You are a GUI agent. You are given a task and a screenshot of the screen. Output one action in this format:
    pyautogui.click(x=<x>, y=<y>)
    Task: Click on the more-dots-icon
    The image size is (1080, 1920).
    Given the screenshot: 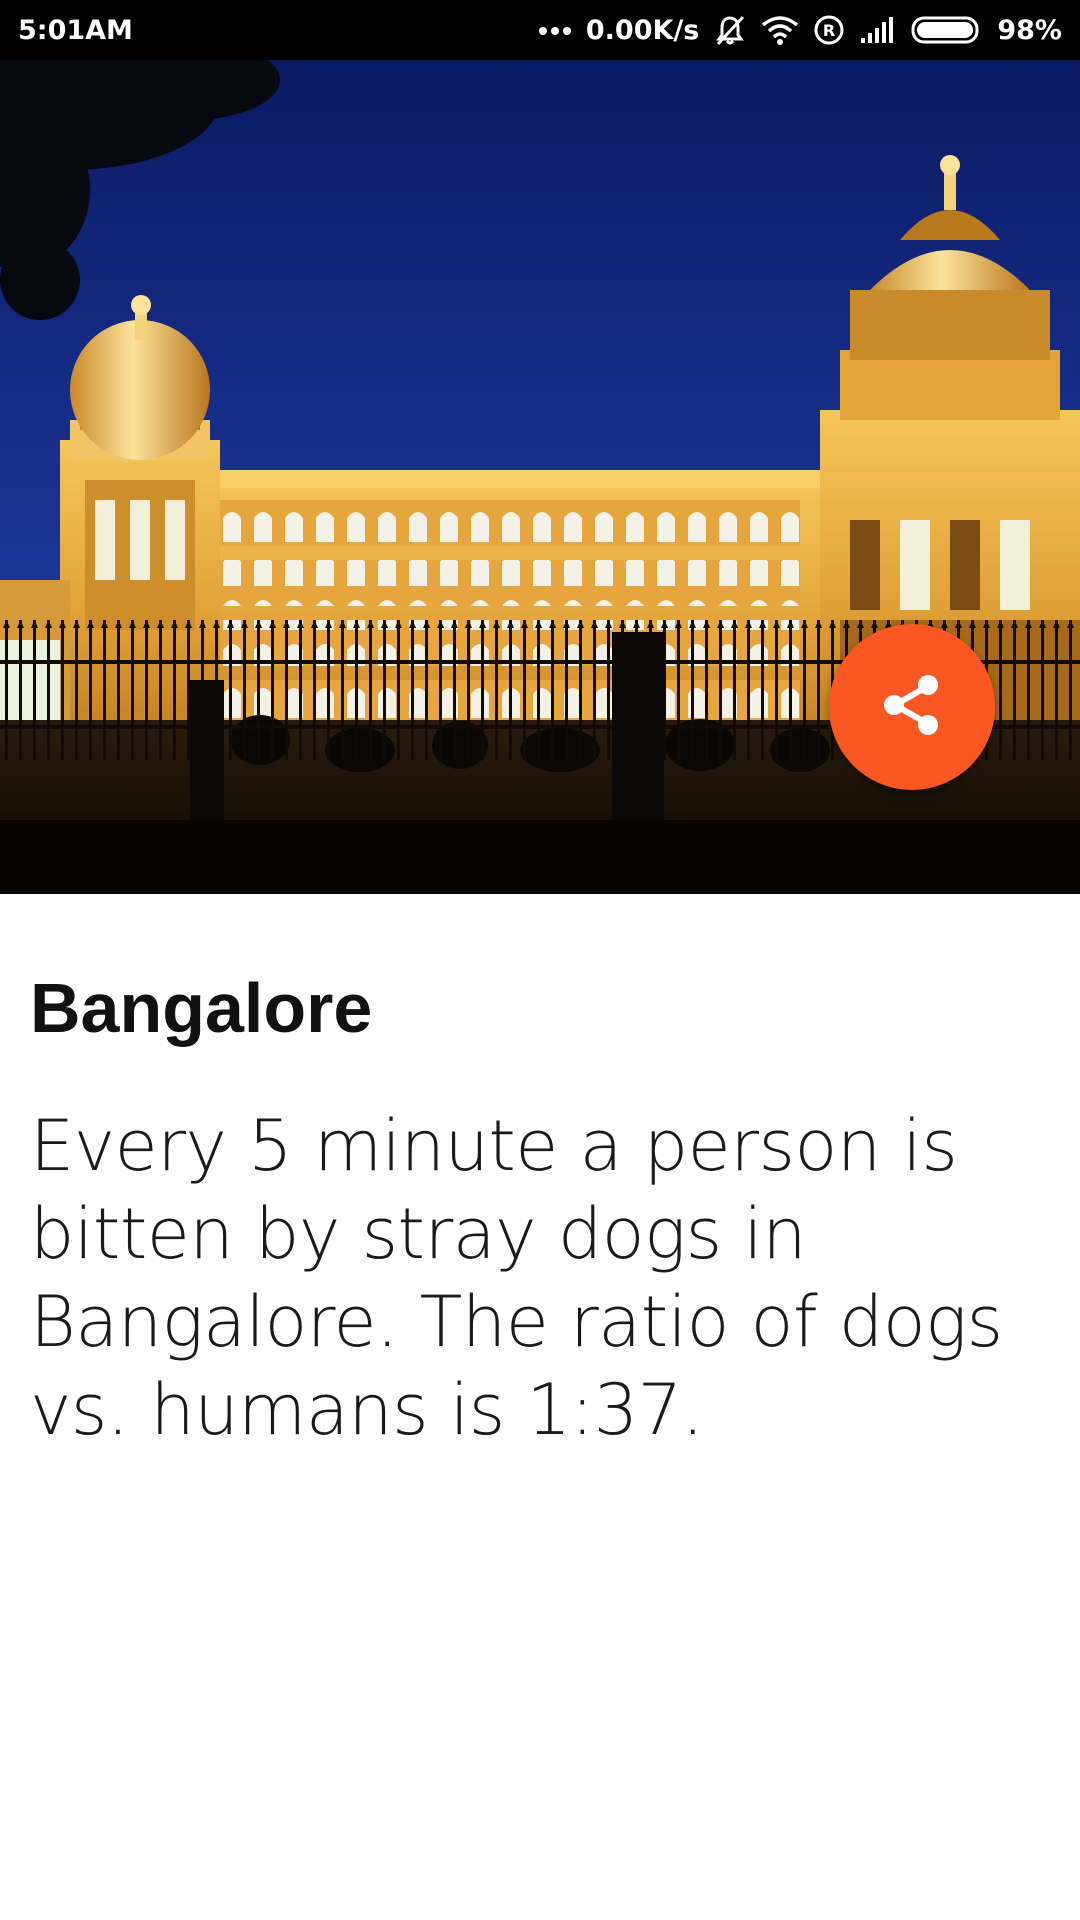 What is the action you would take?
    pyautogui.click(x=555, y=30)
    